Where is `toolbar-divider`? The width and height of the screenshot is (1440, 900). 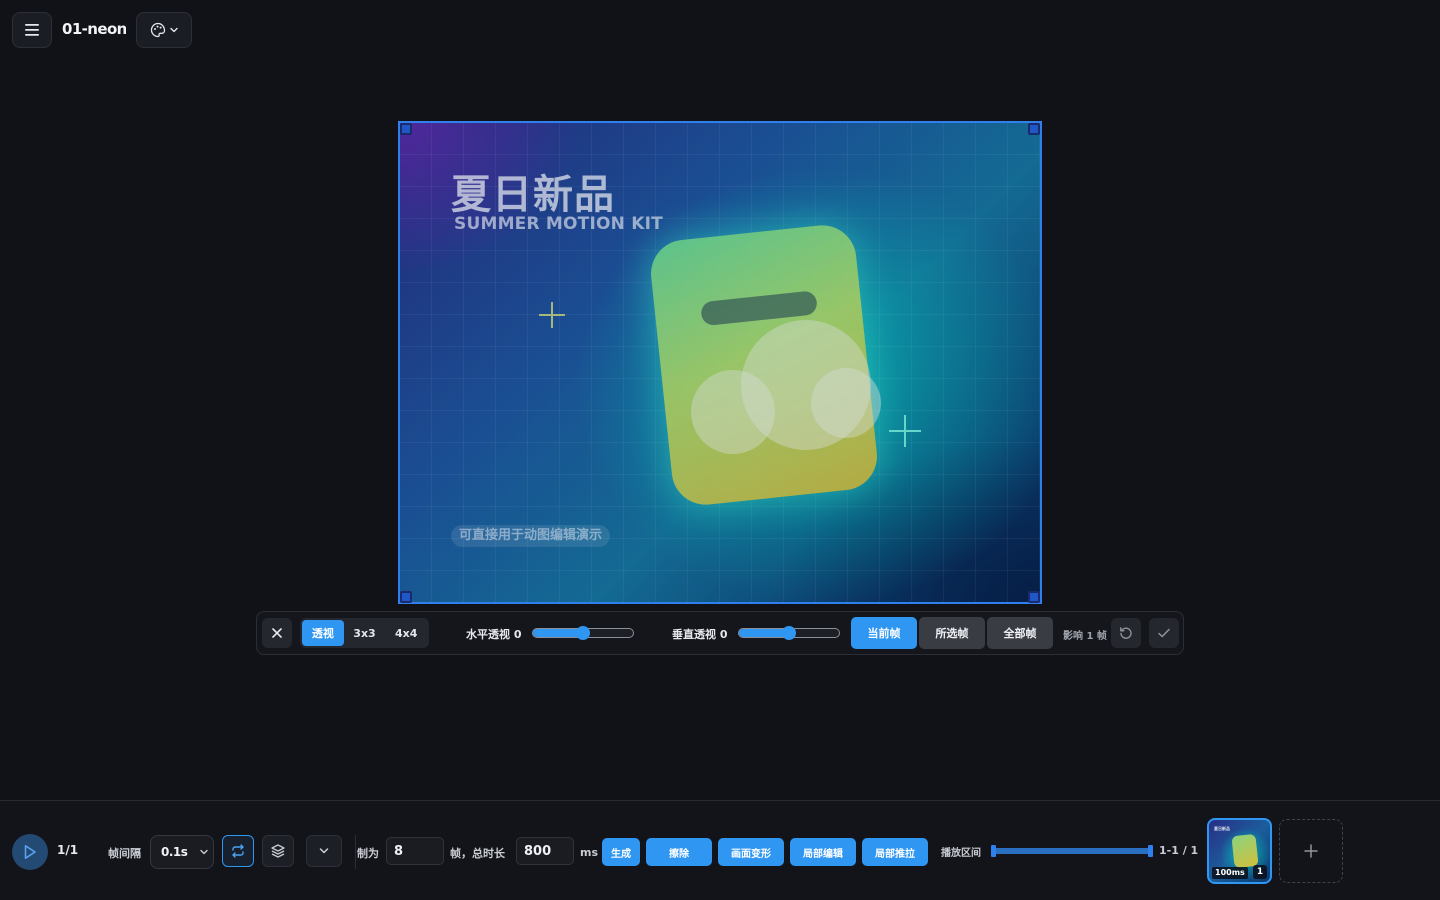
toolbar-divider is located at coordinates (355, 852).